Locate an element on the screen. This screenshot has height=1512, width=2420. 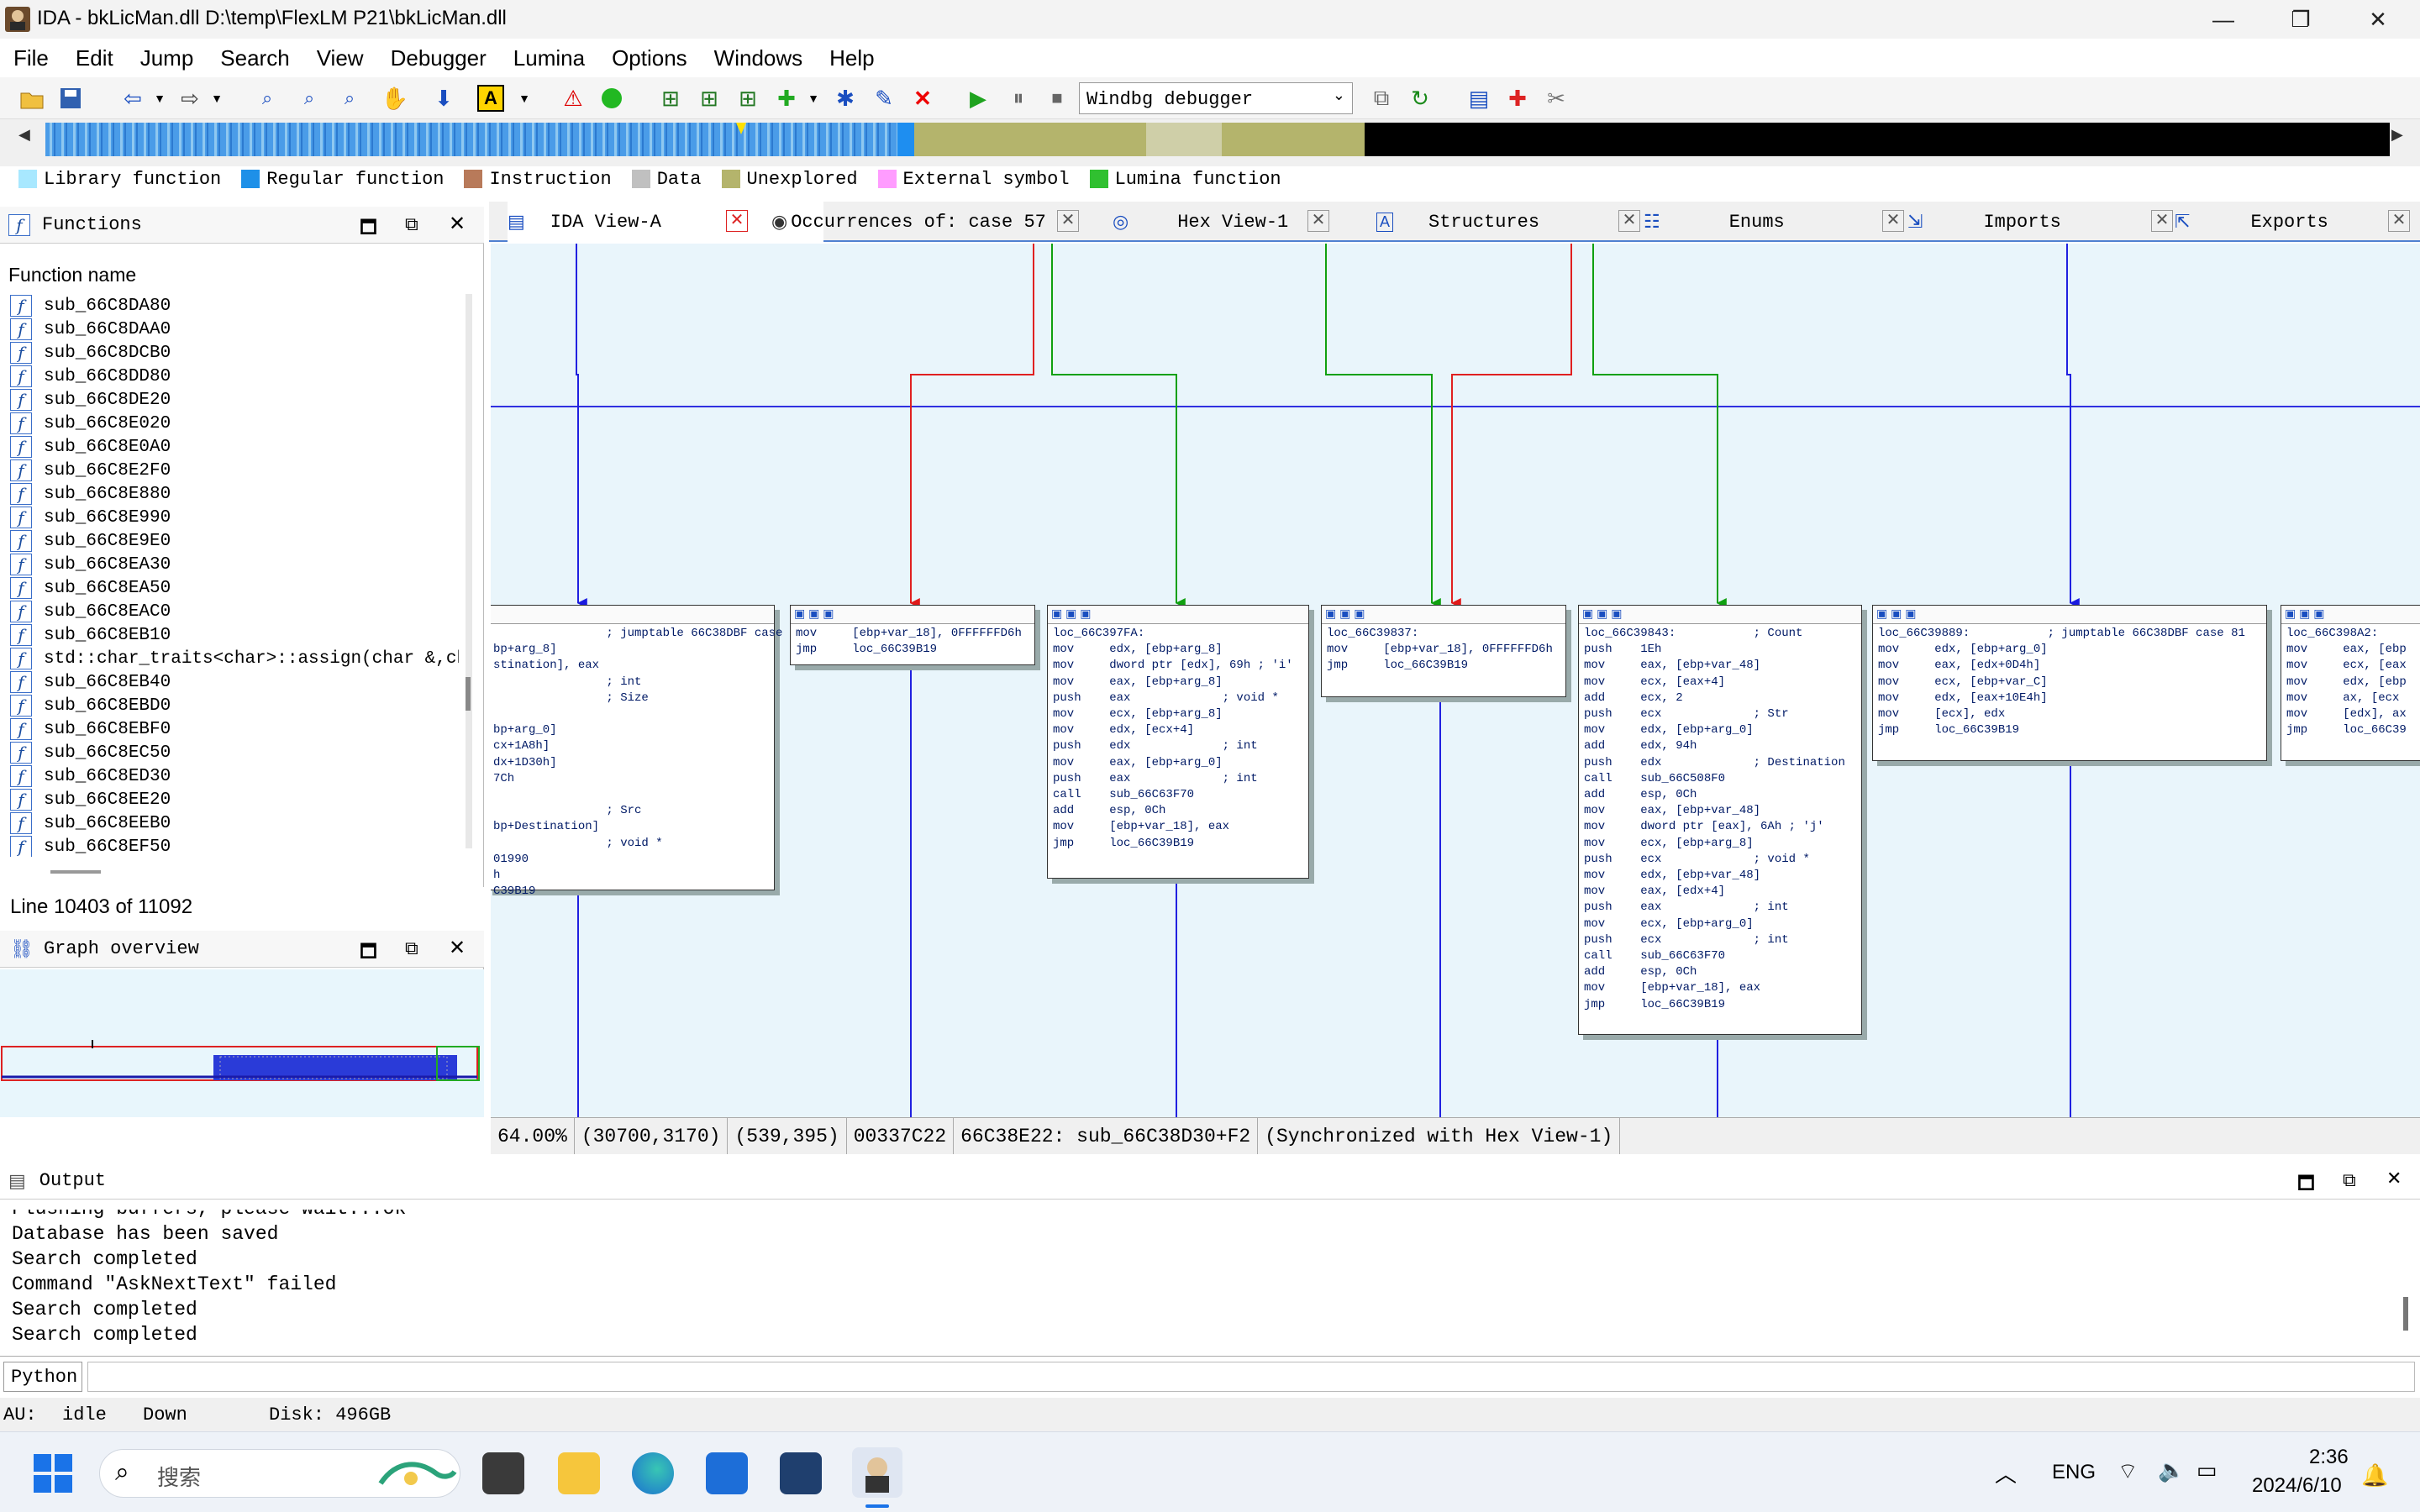
command-input is located at coordinates (1251, 1377).